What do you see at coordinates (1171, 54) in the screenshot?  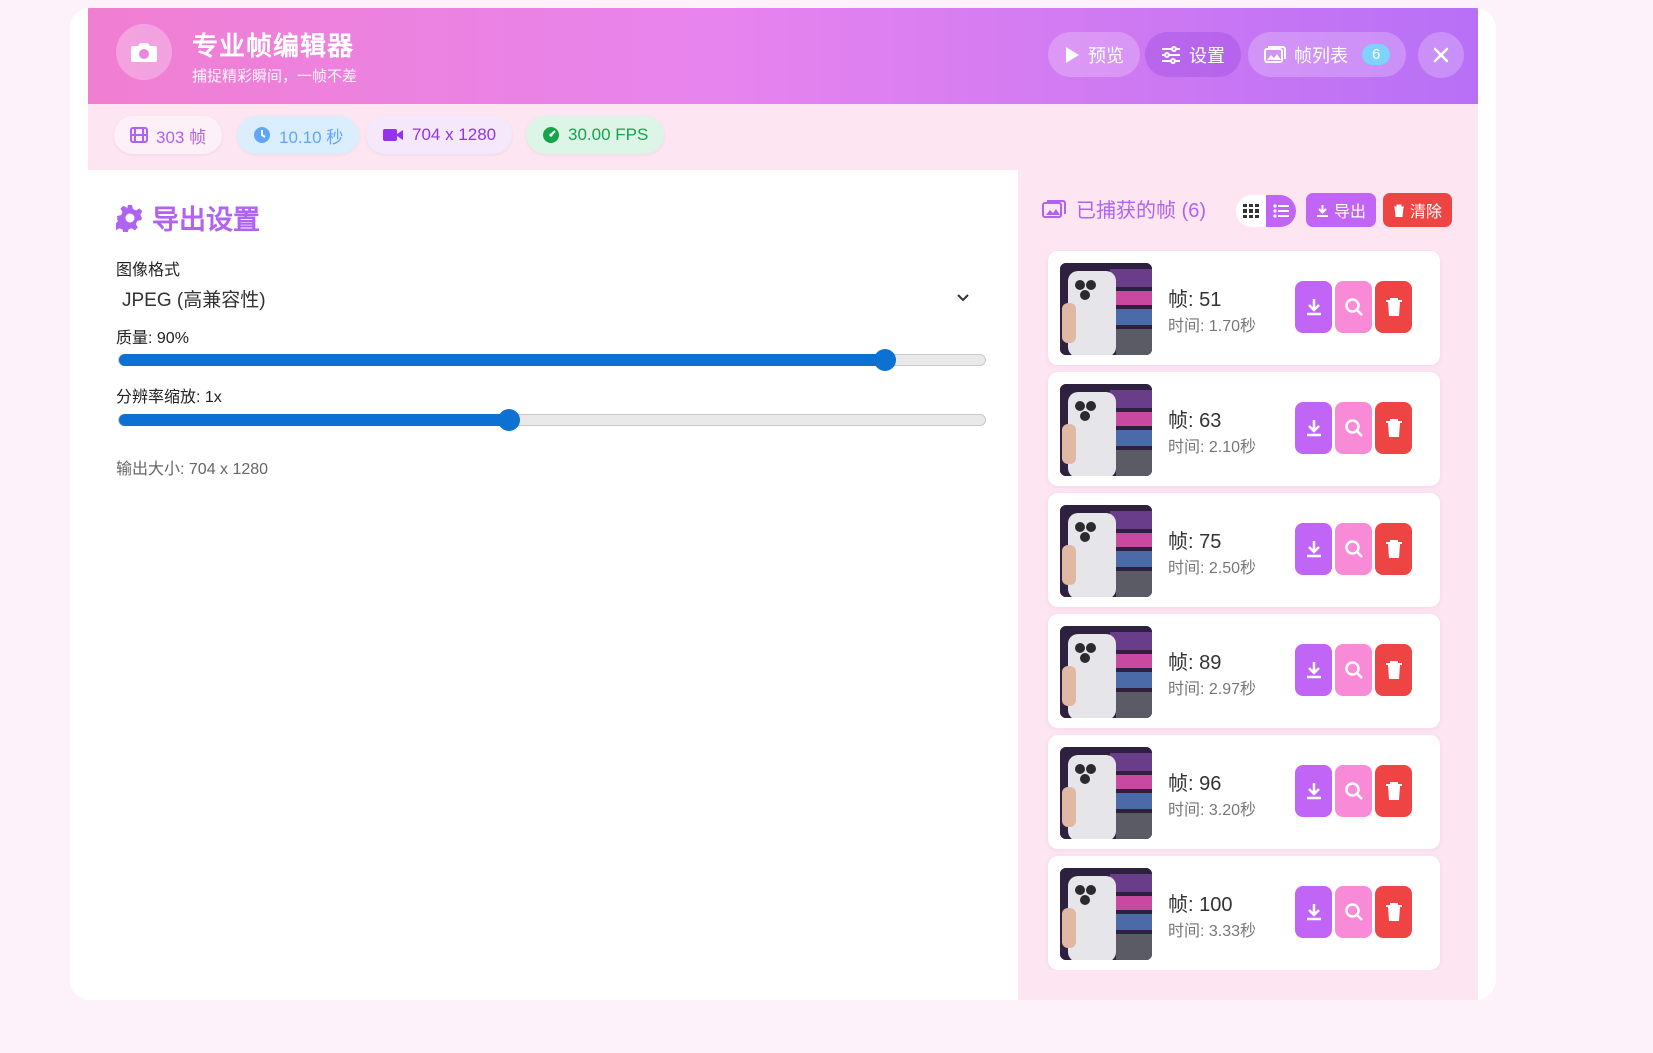 I see `sliders-icon` at bounding box center [1171, 54].